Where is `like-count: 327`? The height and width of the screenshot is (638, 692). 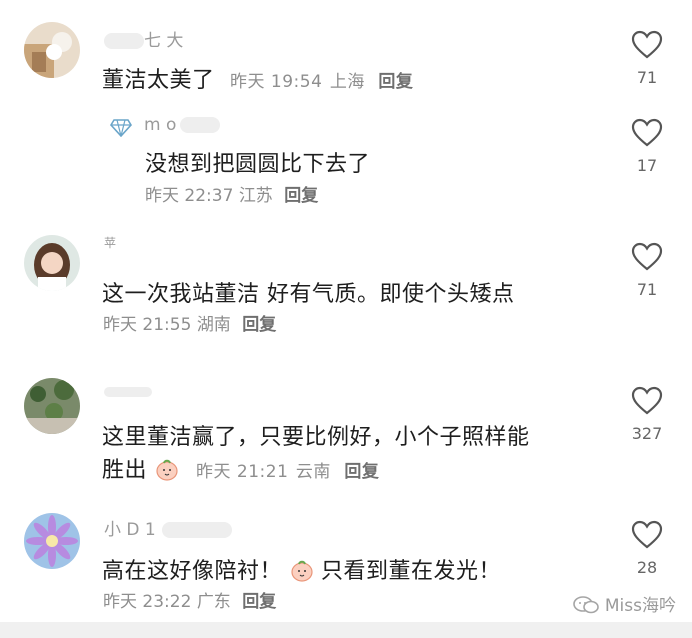
like-count: 327 is located at coordinates (647, 433).